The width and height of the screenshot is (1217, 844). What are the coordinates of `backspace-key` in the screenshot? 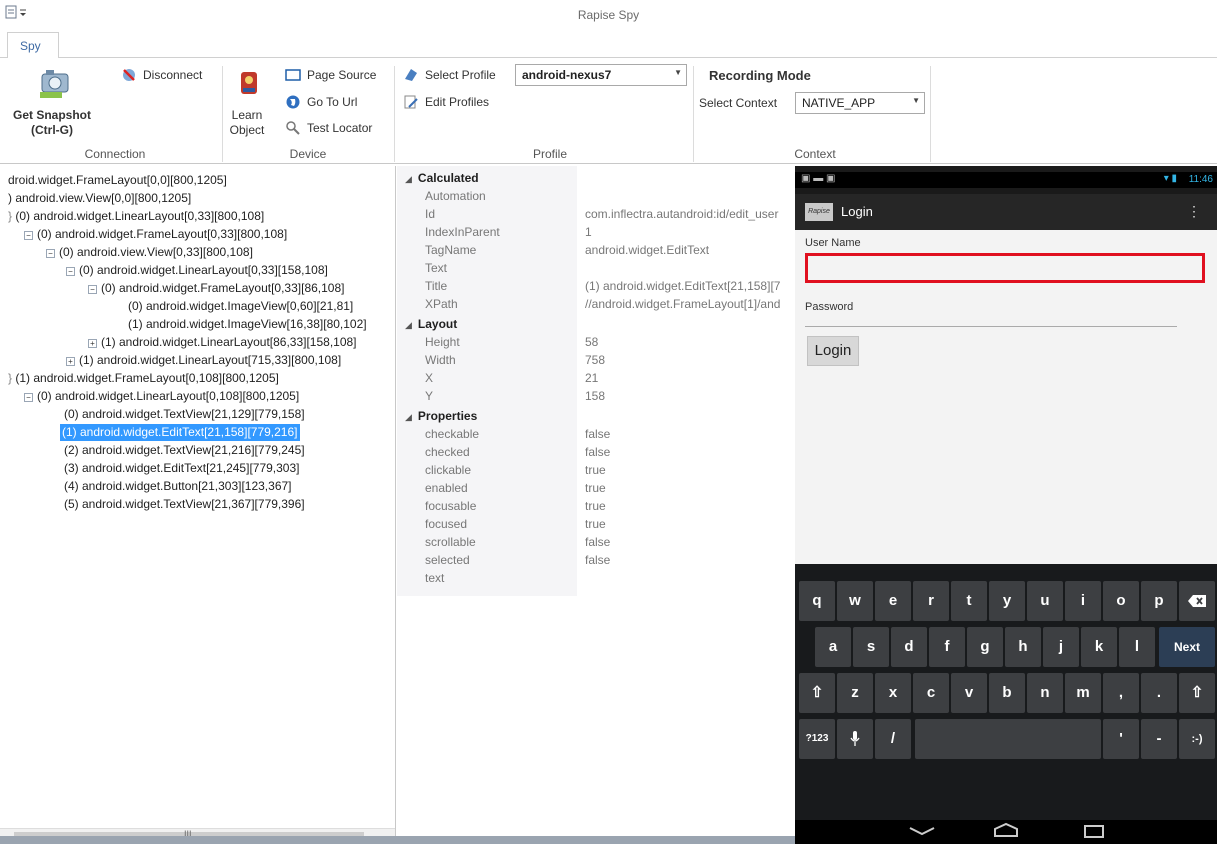 It's located at (1197, 601).